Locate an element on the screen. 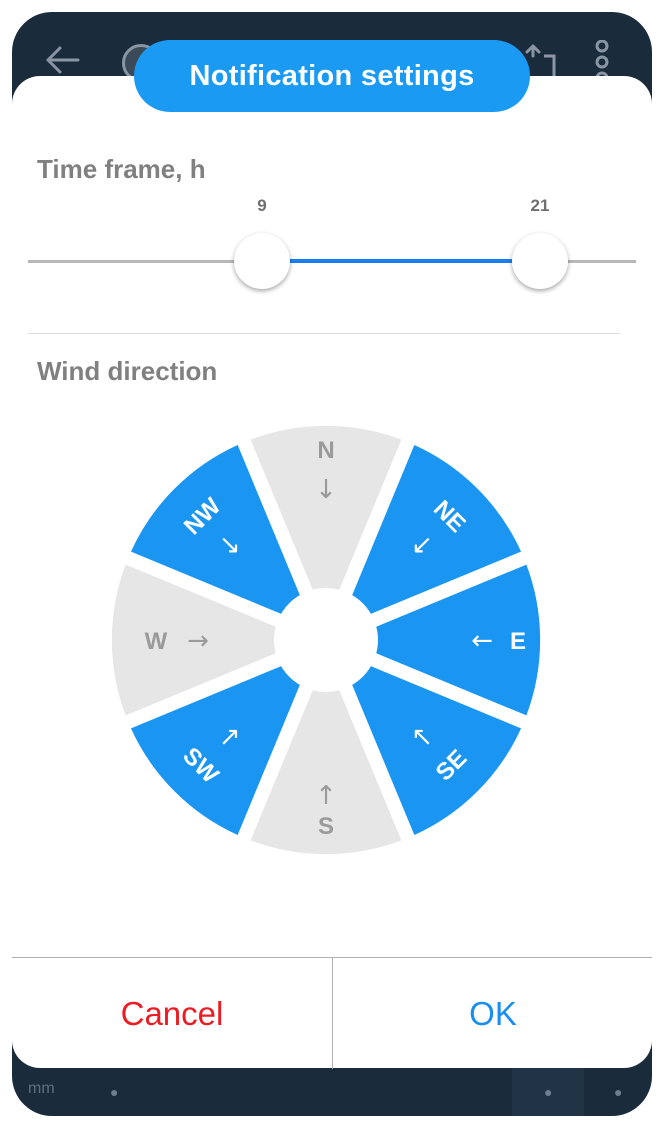 This screenshot has height=1128, width=664. wind-arrow-icon: ↓ is located at coordinates (326, 490).